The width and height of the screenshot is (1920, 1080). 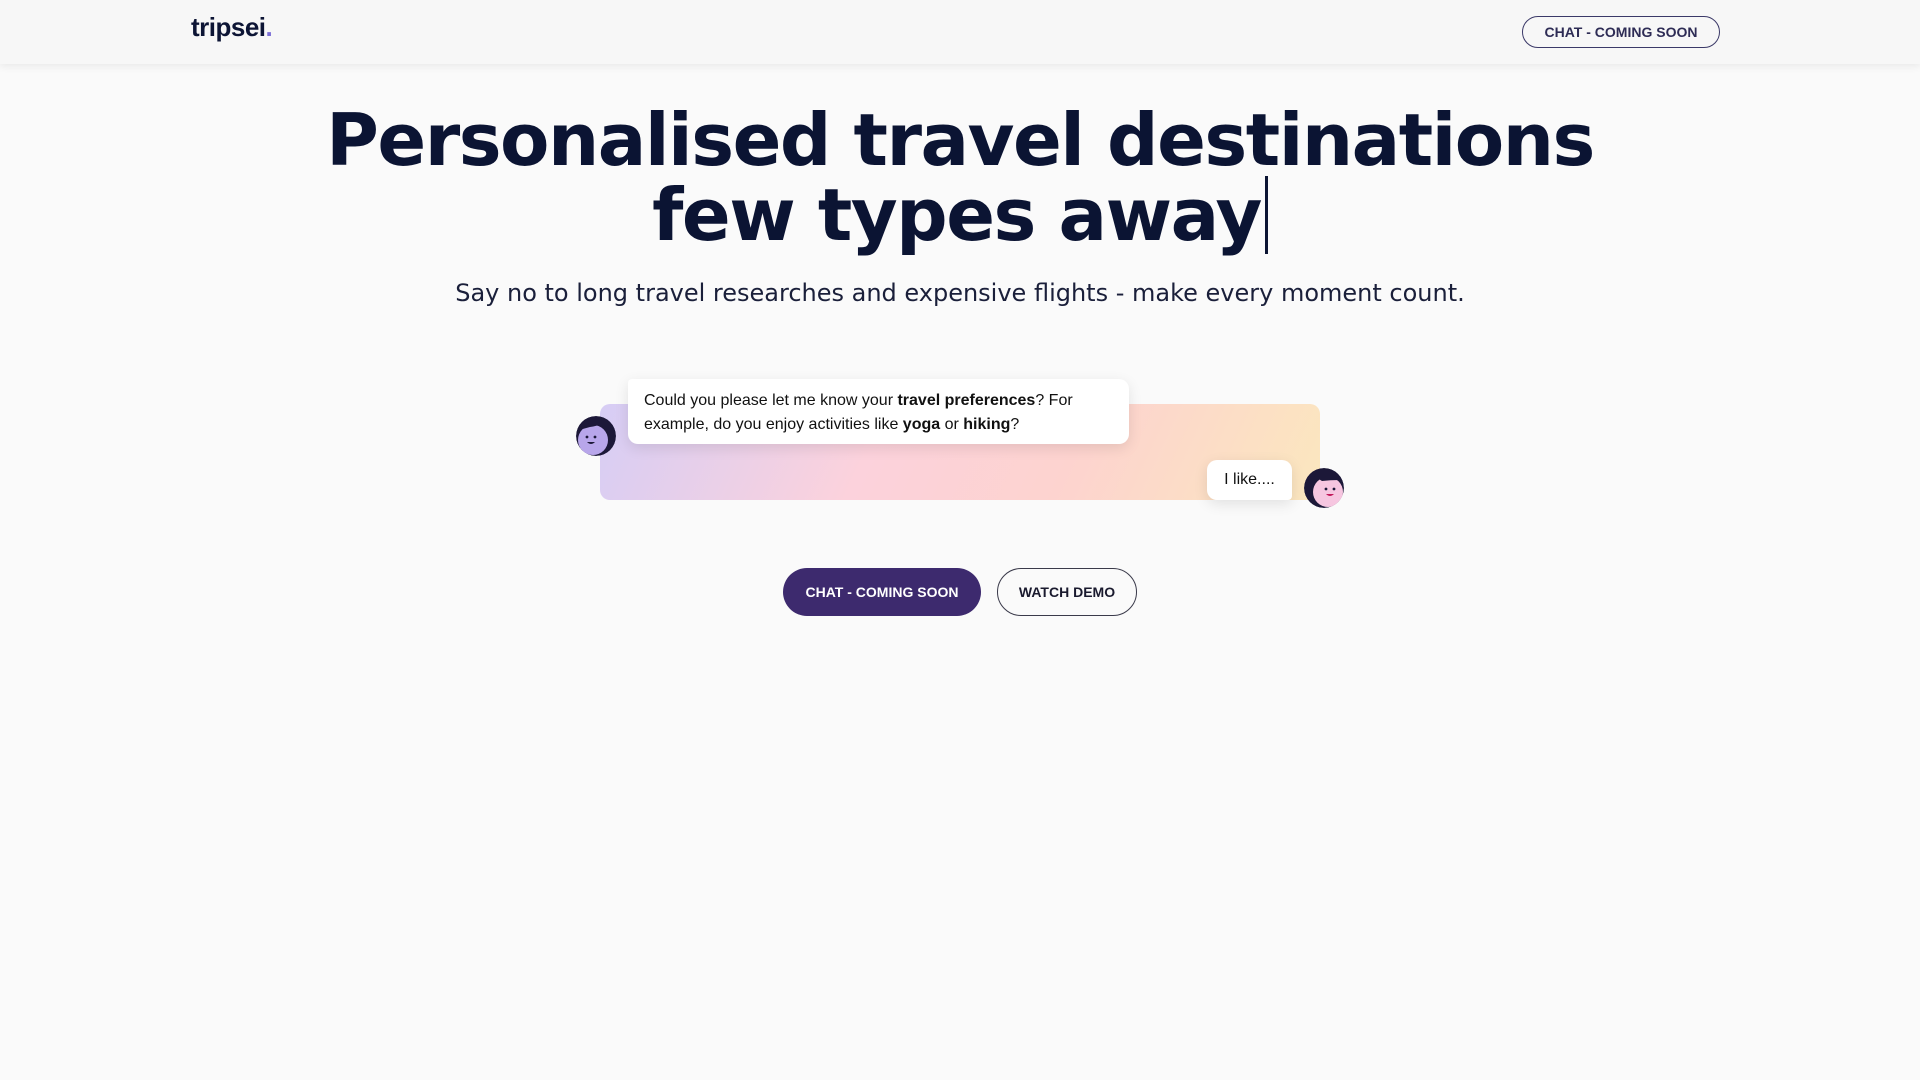 I want to click on bot-face-icon, so click(x=596, y=436).